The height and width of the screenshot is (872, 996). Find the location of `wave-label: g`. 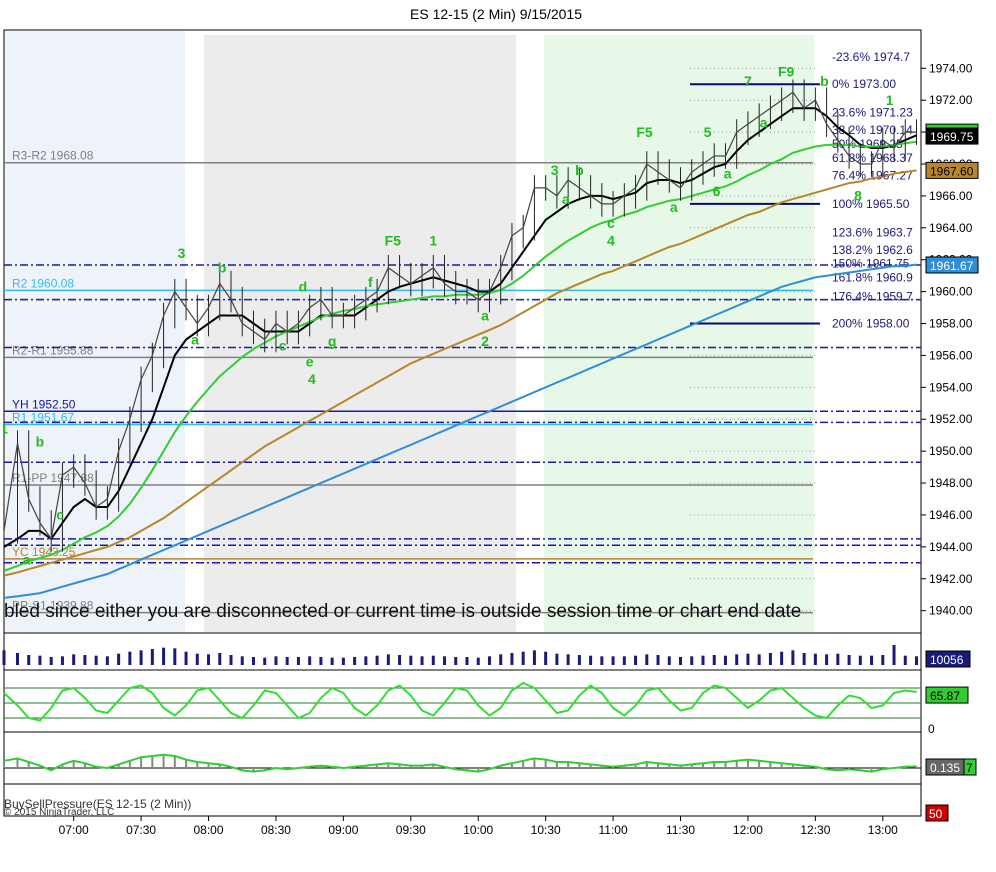

wave-label: g is located at coordinates (332, 341).